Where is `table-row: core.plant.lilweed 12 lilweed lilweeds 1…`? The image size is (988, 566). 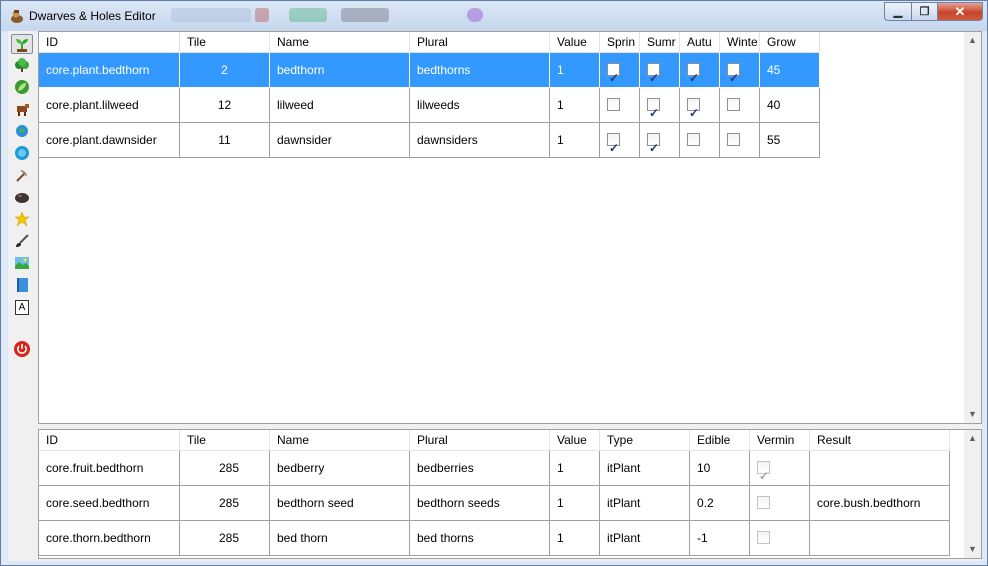 table-row: core.plant.lilweed 12 lilweed lilweeds 1… is located at coordinates (429, 105).